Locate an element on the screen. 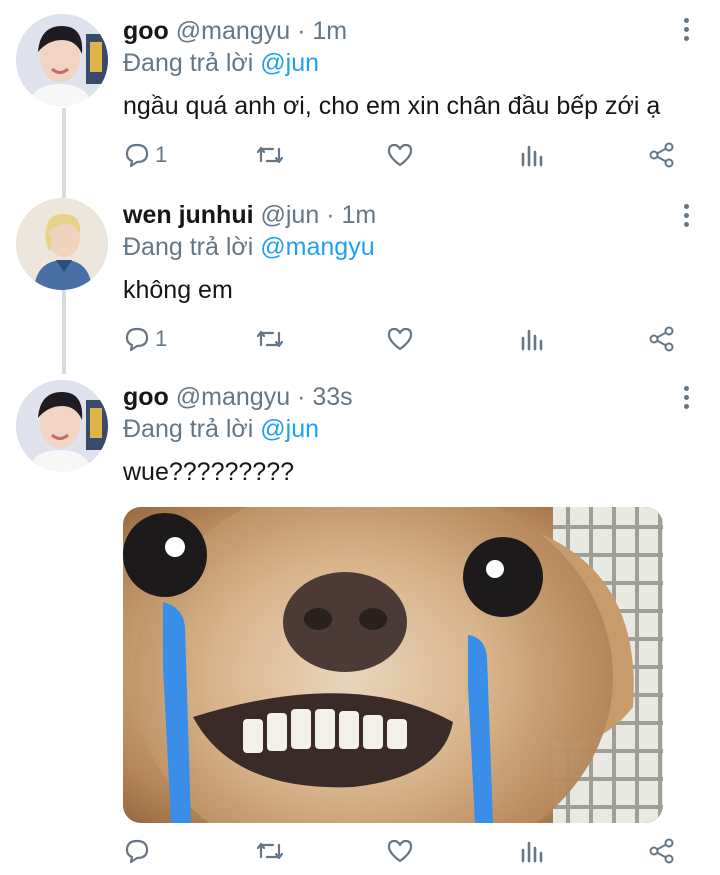 Image resolution: width=720 pixels, height=875 pixels. author-handle: @jun is located at coordinates (290, 215).